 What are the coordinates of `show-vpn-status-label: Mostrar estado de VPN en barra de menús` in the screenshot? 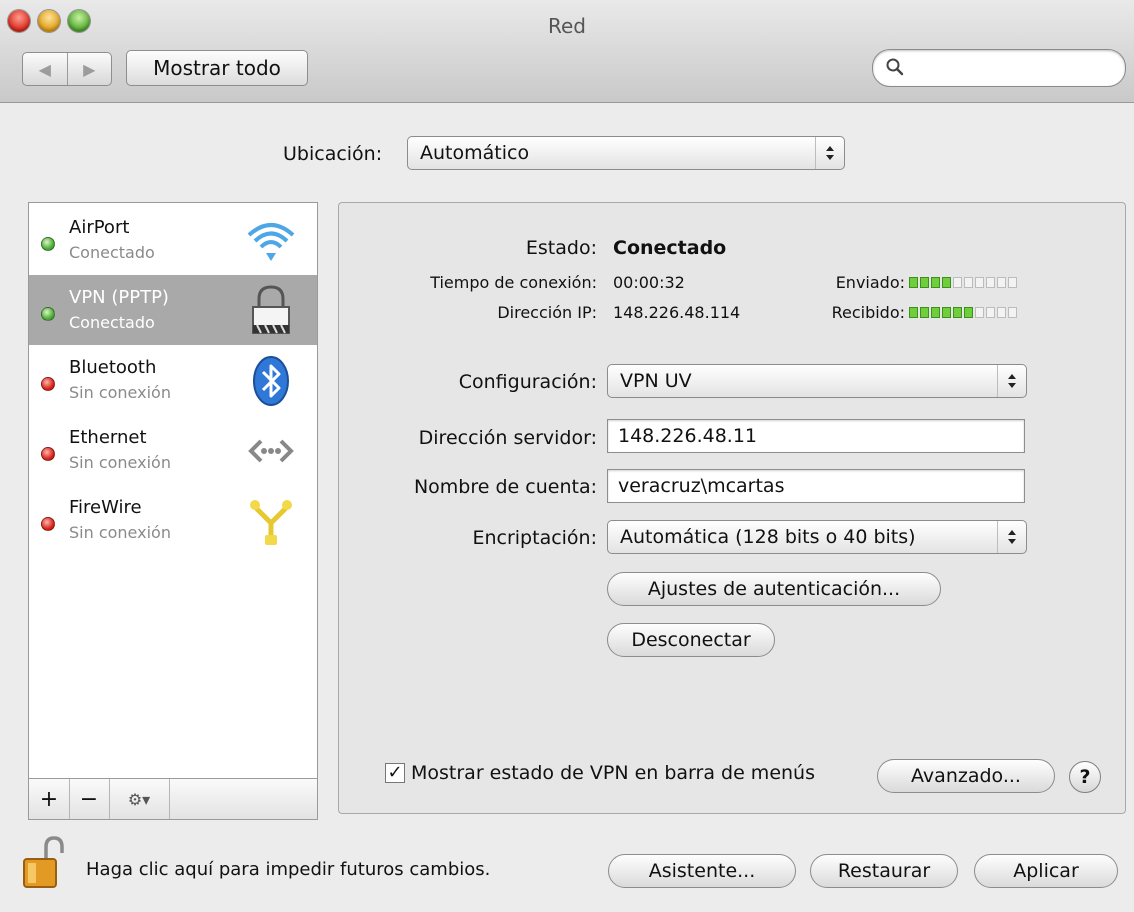 It's located at (613, 773).